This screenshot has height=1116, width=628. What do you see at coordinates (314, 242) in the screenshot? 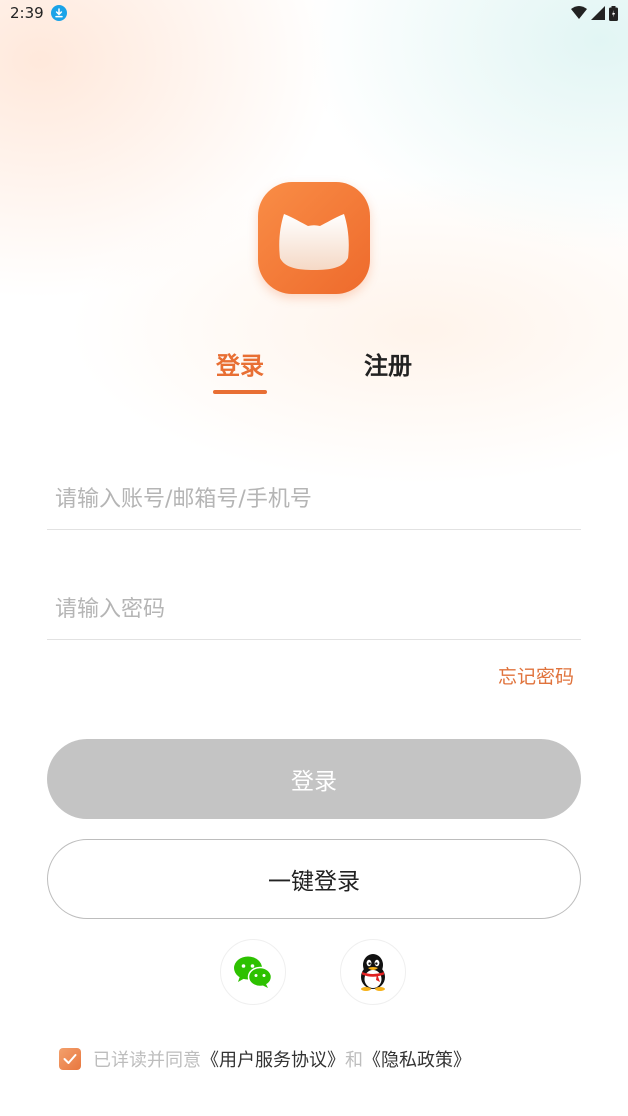
I see `cat-face-icon` at bounding box center [314, 242].